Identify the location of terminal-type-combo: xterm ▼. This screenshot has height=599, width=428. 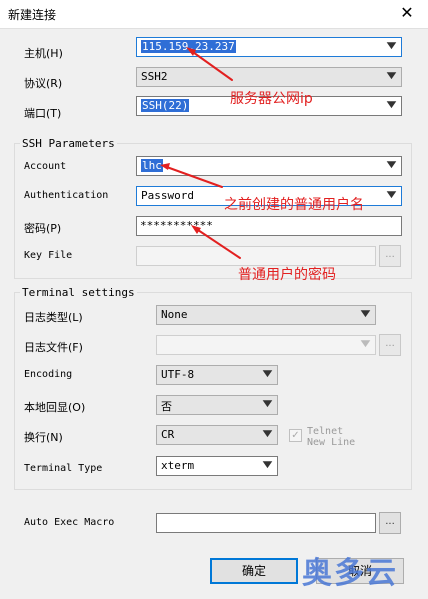
(217, 466).